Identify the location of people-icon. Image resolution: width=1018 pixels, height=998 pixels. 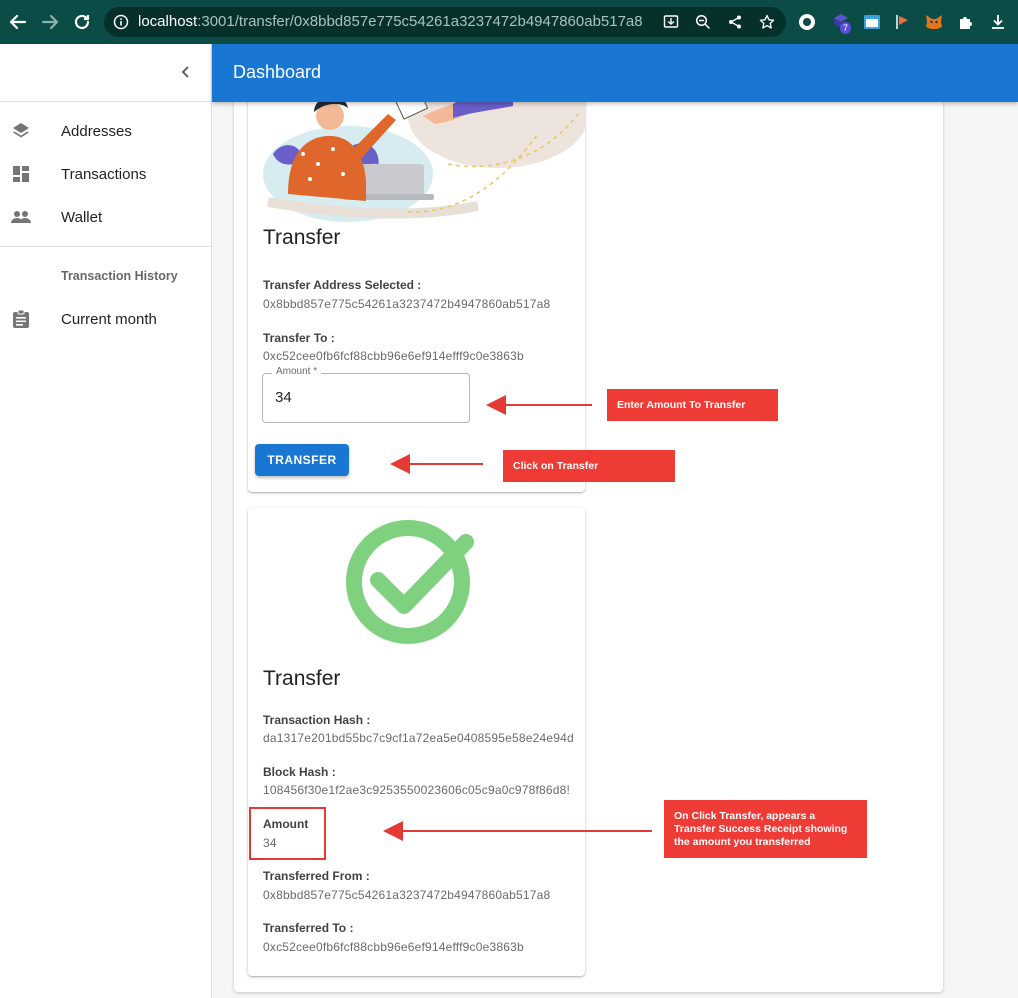
(21, 217).